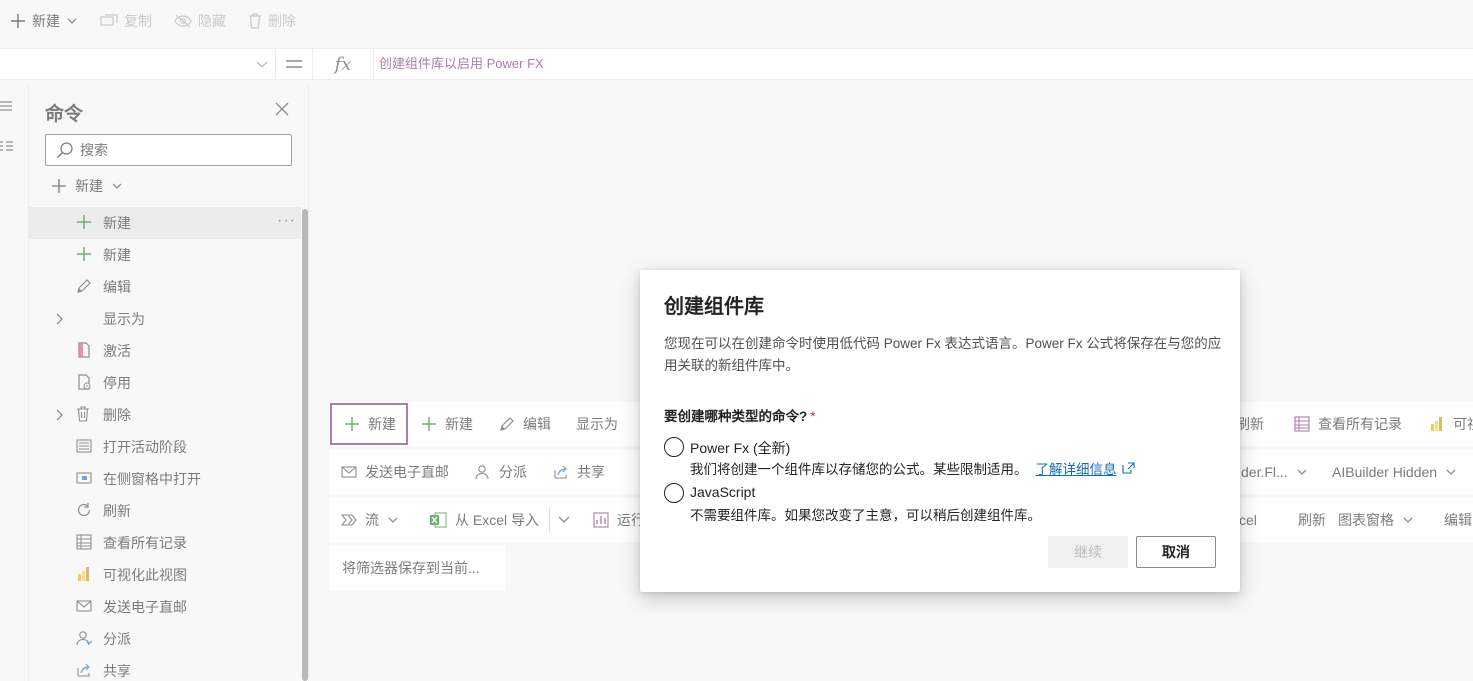  I want to click on option-power-fx-description: 我们将创建一个组件库以存储您的公式。某些限制适用。 了解详细信息, so click(912, 468).